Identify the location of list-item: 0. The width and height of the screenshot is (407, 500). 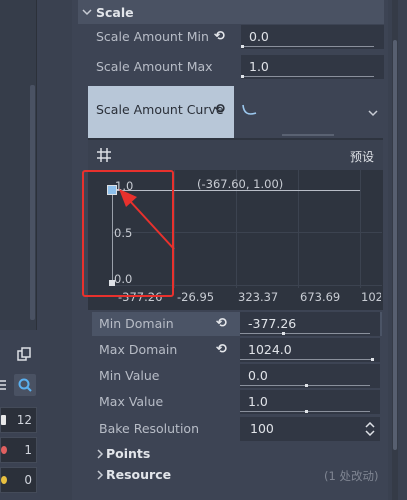
(18, 480).